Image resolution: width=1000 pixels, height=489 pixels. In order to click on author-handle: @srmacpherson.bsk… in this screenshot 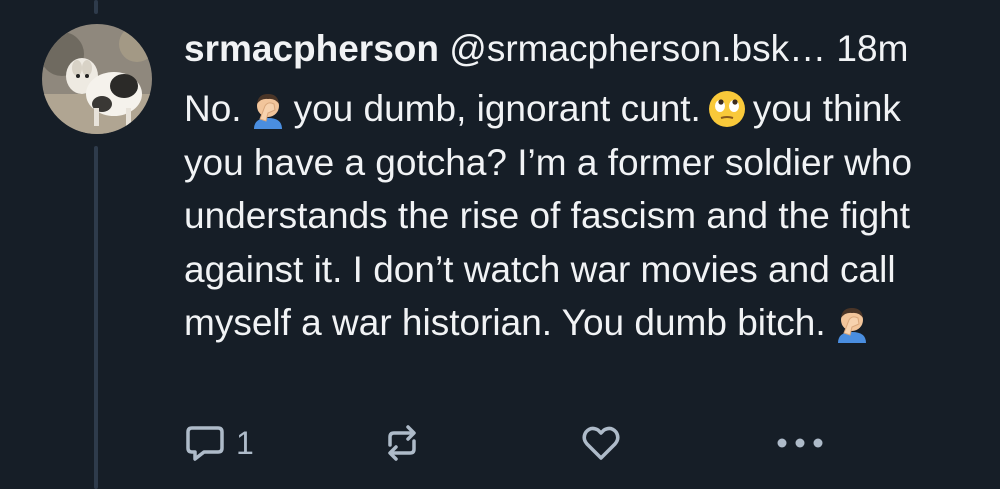, I will do `click(637, 48)`.